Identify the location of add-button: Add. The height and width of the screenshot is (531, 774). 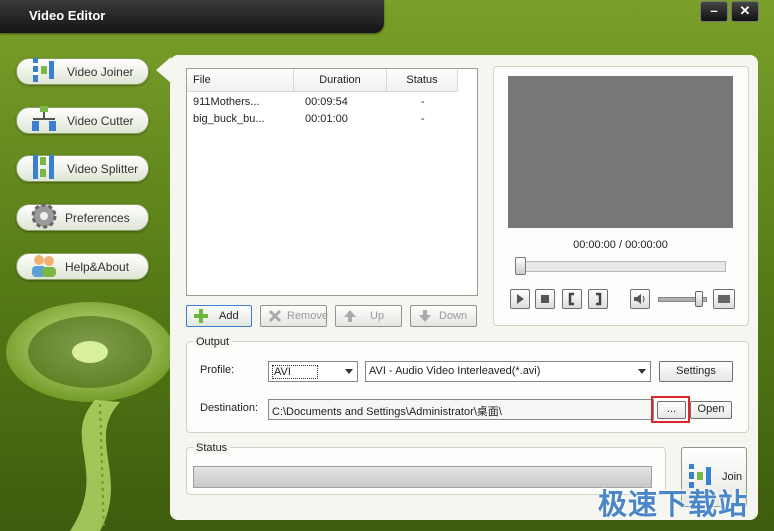
(219, 316).